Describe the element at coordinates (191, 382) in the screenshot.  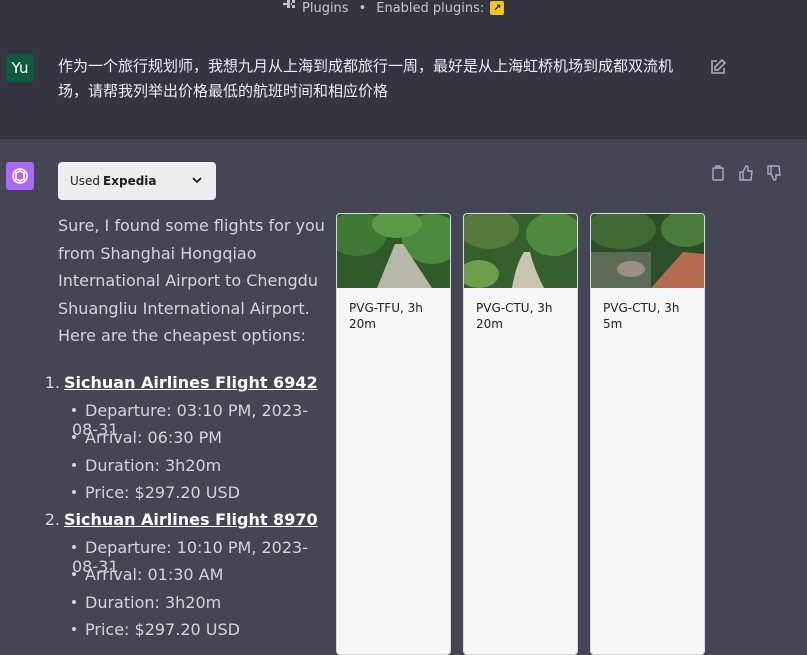
I see `flight-link: Sichuan Airlines Flight 6942` at that location.